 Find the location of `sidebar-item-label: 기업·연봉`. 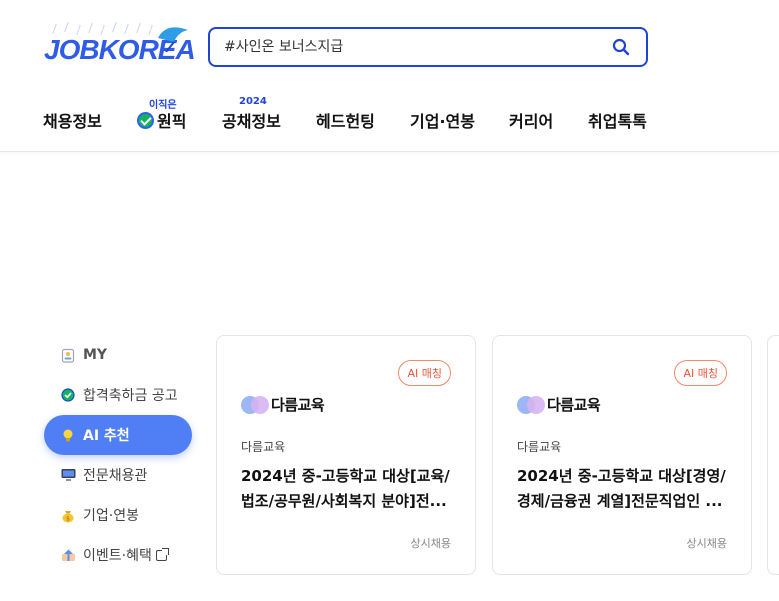

sidebar-item-label: 기업·연봉 is located at coordinates (111, 516).